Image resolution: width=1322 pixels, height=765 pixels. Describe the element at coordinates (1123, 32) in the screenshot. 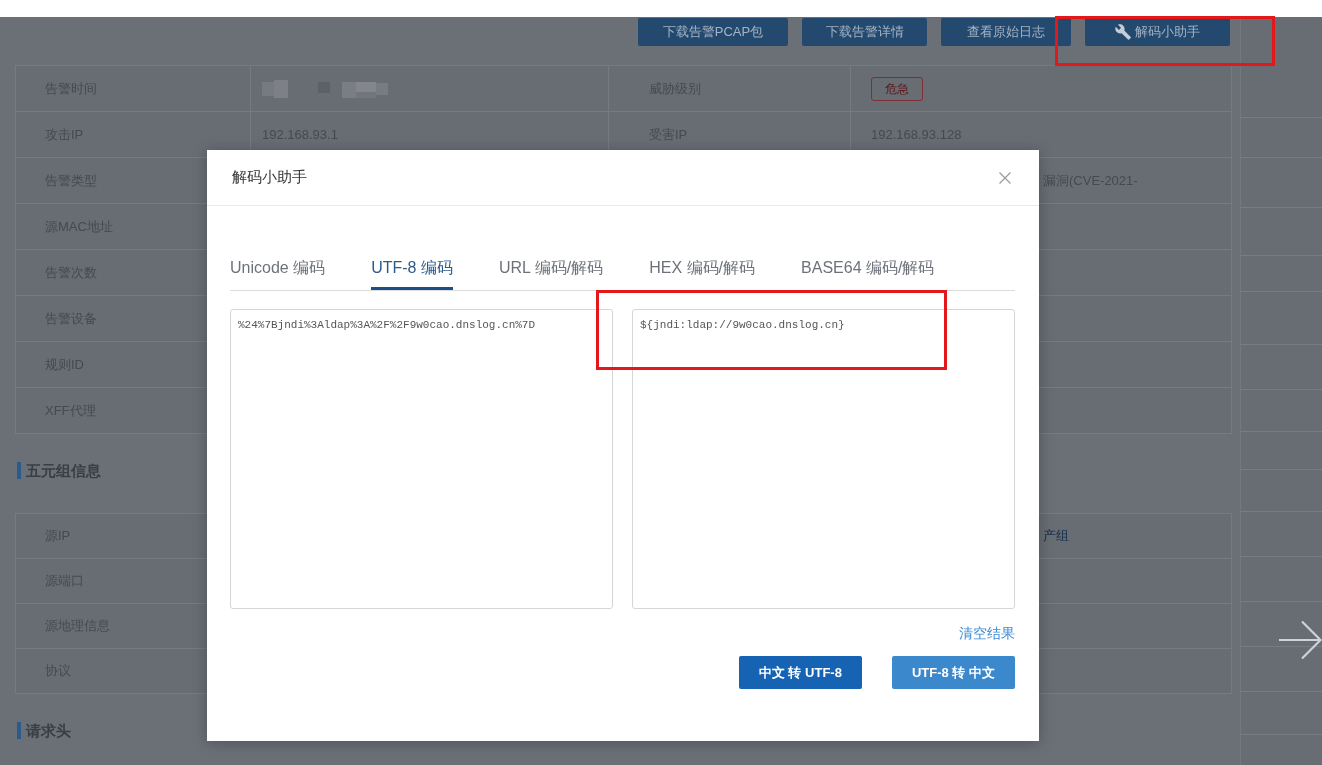

I see `wrench-icon` at that location.